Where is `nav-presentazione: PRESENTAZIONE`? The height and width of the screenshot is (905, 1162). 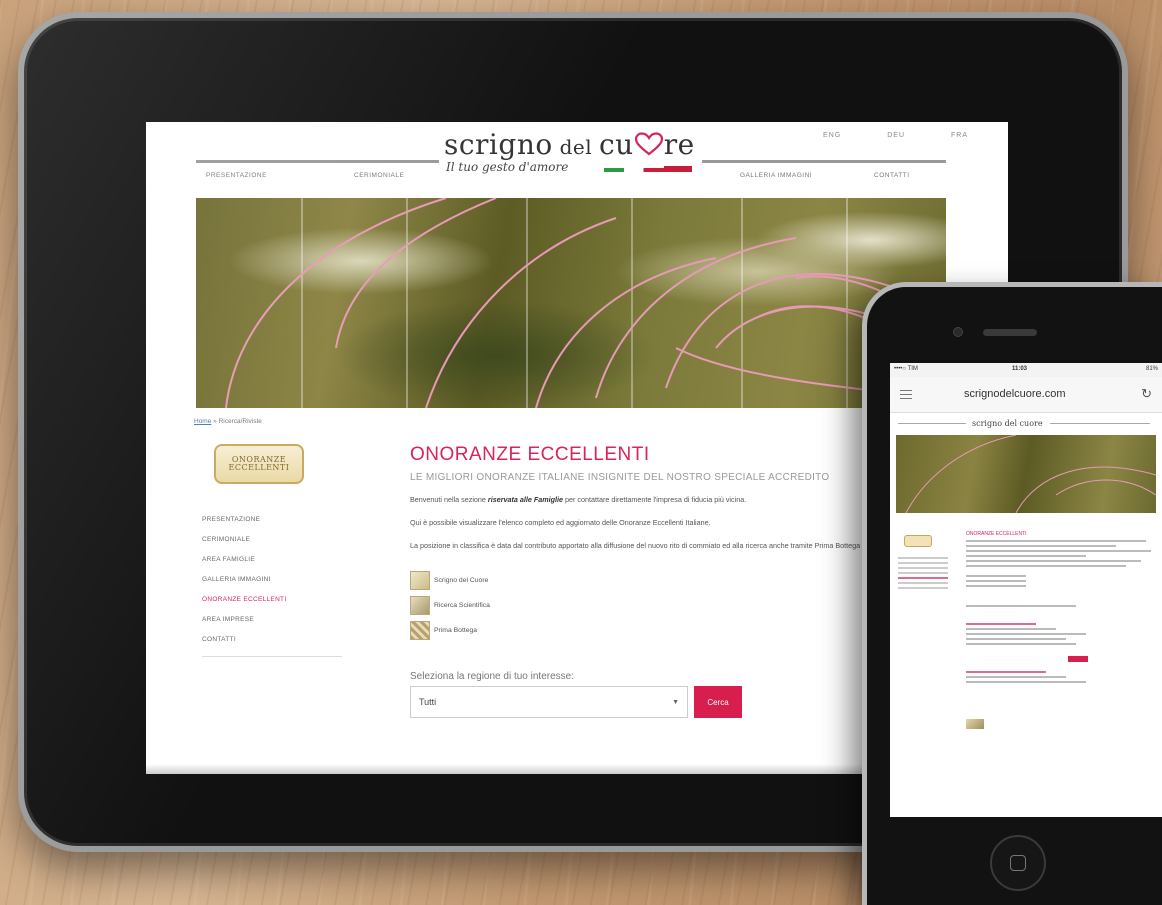 nav-presentazione: PRESENTAZIONE is located at coordinates (236, 175).